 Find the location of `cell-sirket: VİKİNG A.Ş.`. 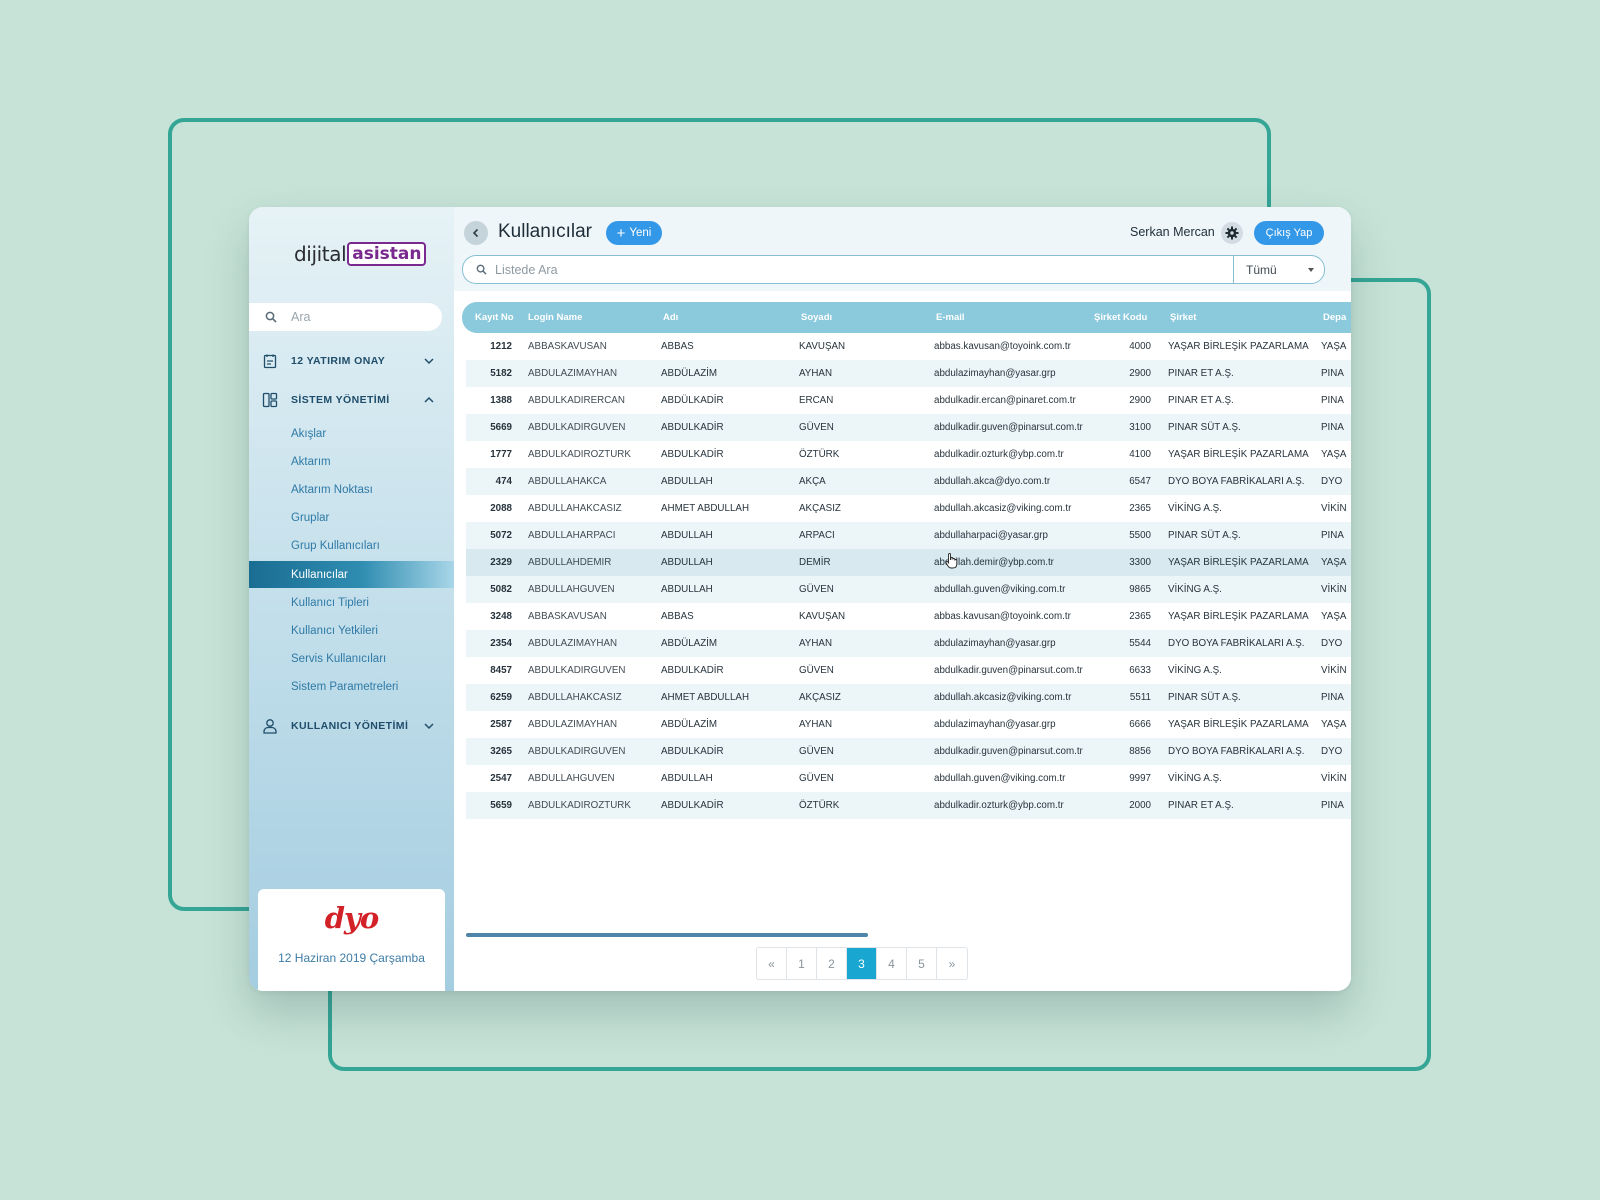

cell-sirket: VİKİNG A.Ş. is located at coordinates (1195, 778).